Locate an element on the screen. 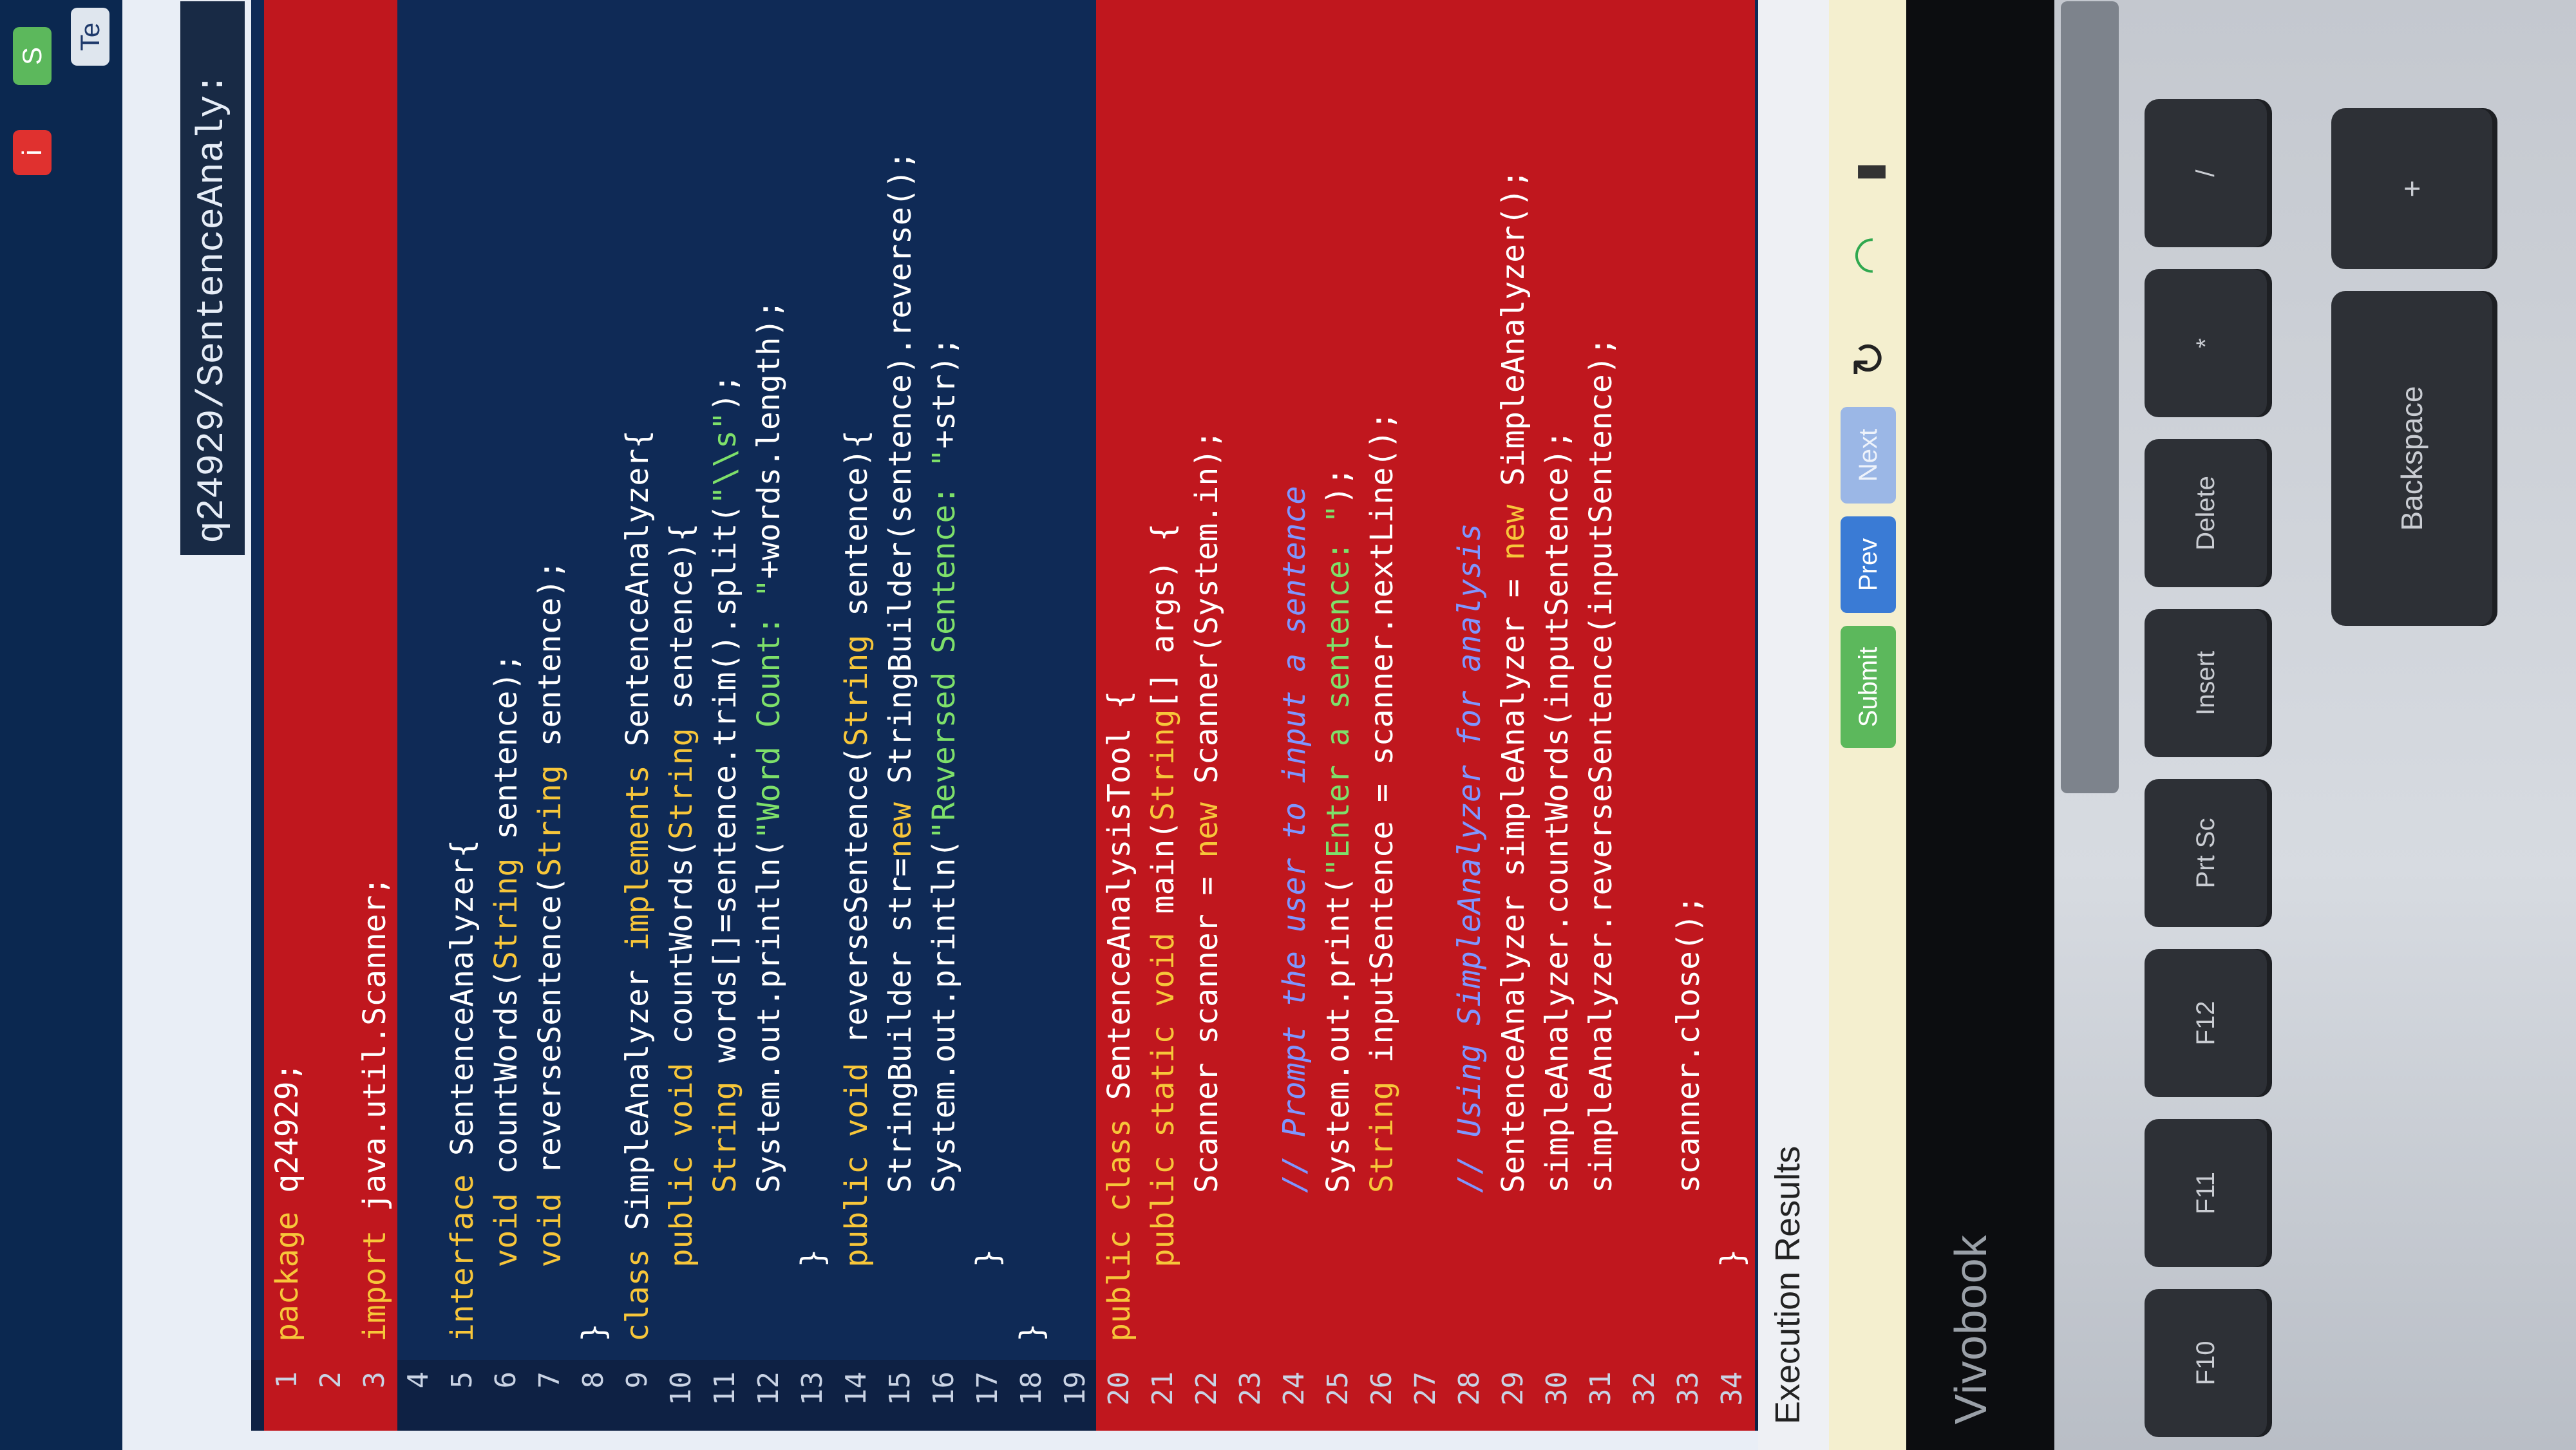  key-delete: Delete is located at coordinates (2206, 513).